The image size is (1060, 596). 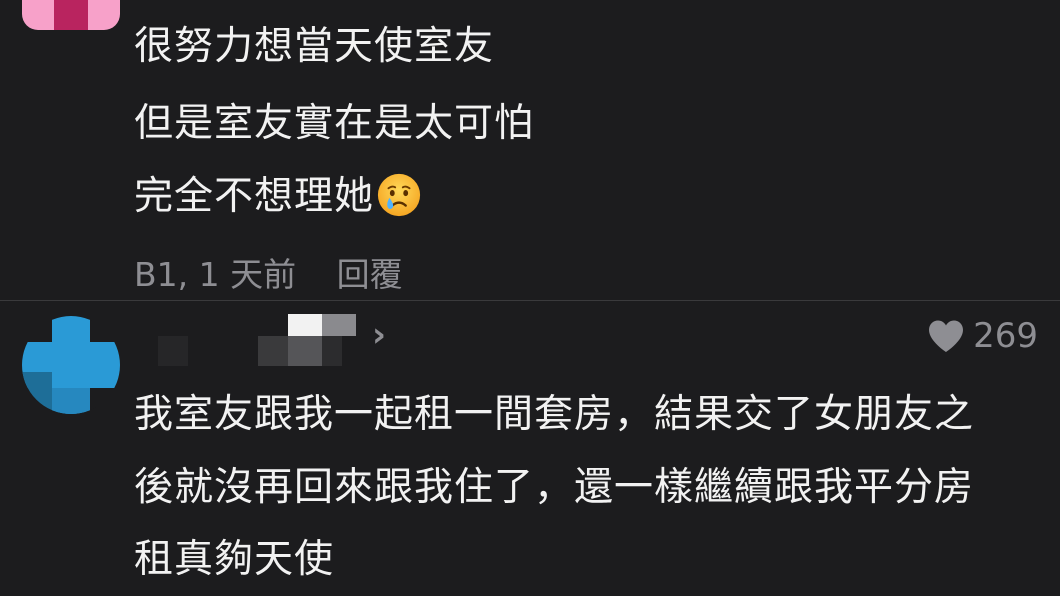 What do you see at coordinates (370, 274) in the screenshot?
I see `reply-button: 回覆` at bounding box center [370, 274].